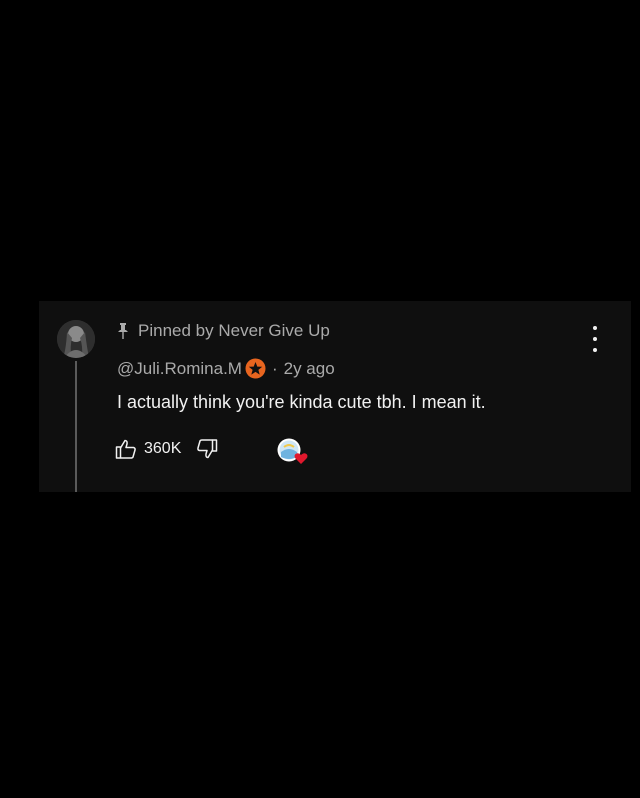 The height and width of the screenshot is (798, 640). Describe the element at coordinates (595, 328) in the screenshot. I see `more-vertical-icon` at that location.